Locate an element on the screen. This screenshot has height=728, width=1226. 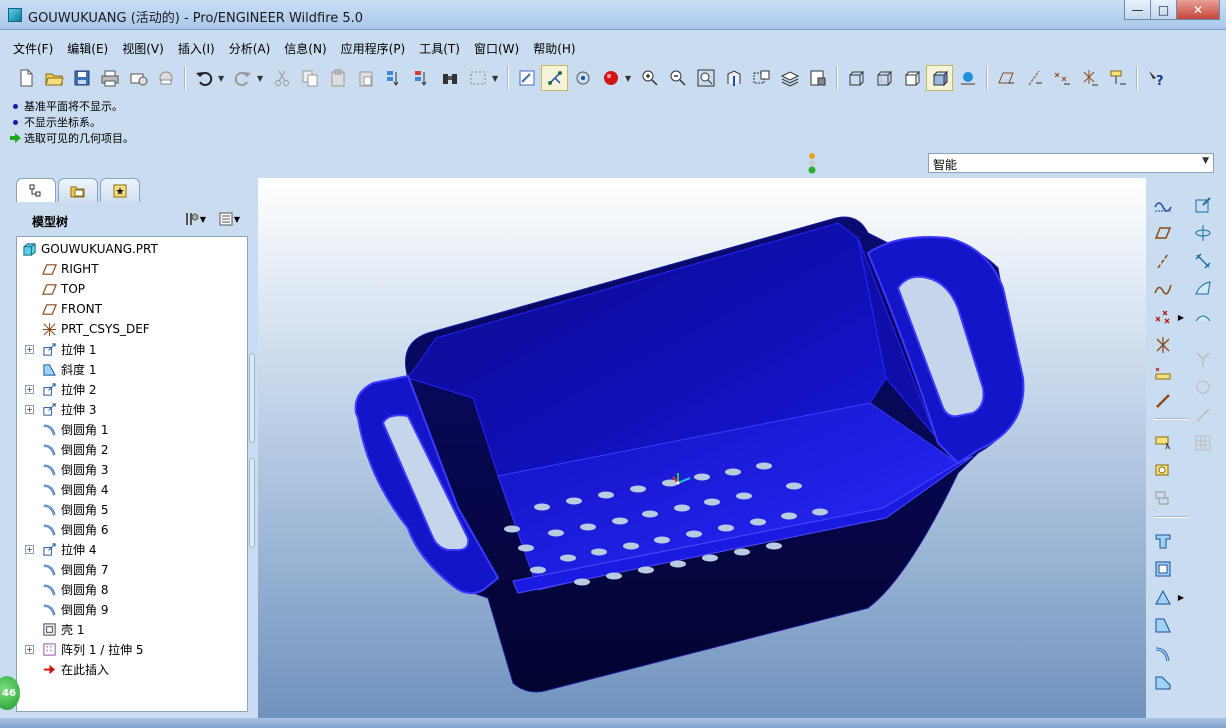
close-button: ✕ is located at coordinates (1198, 10).